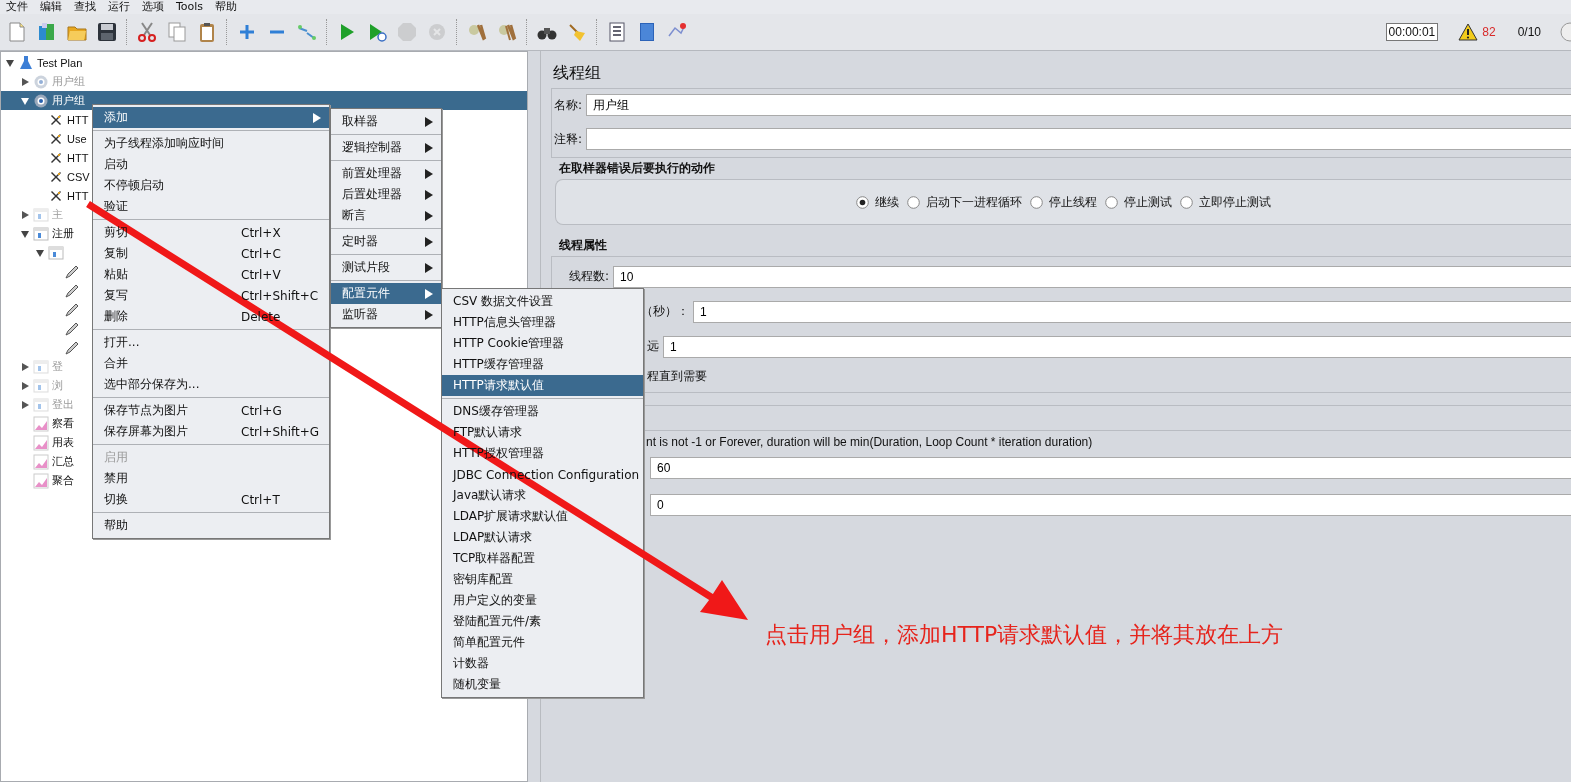  Describe the element at coordinates (226, 7) in the screenshot. I see `menu-bar-item: 帮助` at that location.